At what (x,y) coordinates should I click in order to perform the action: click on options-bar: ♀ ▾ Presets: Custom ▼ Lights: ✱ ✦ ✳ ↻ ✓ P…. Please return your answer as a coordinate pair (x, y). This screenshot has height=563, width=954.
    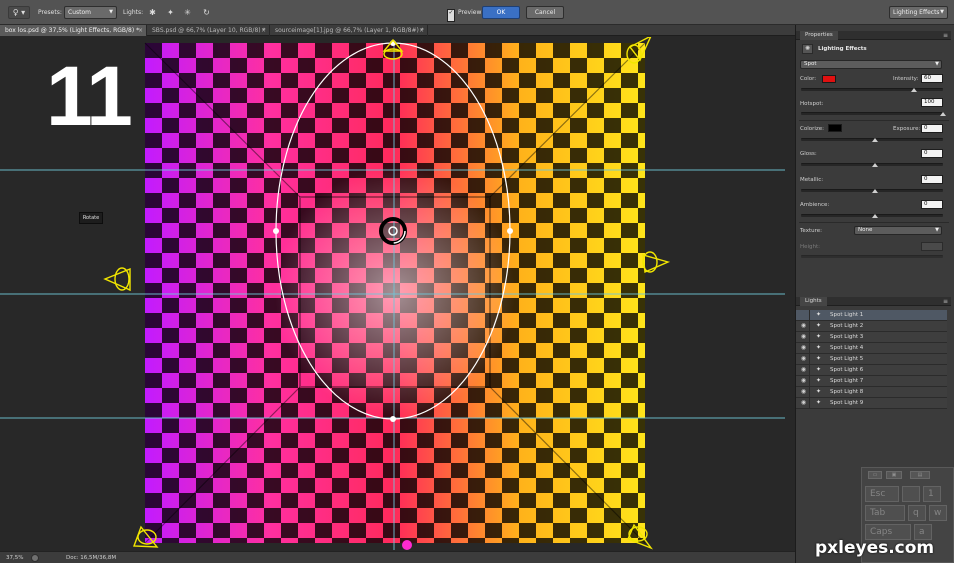
    Looking at the image, I should click on (477, 12).